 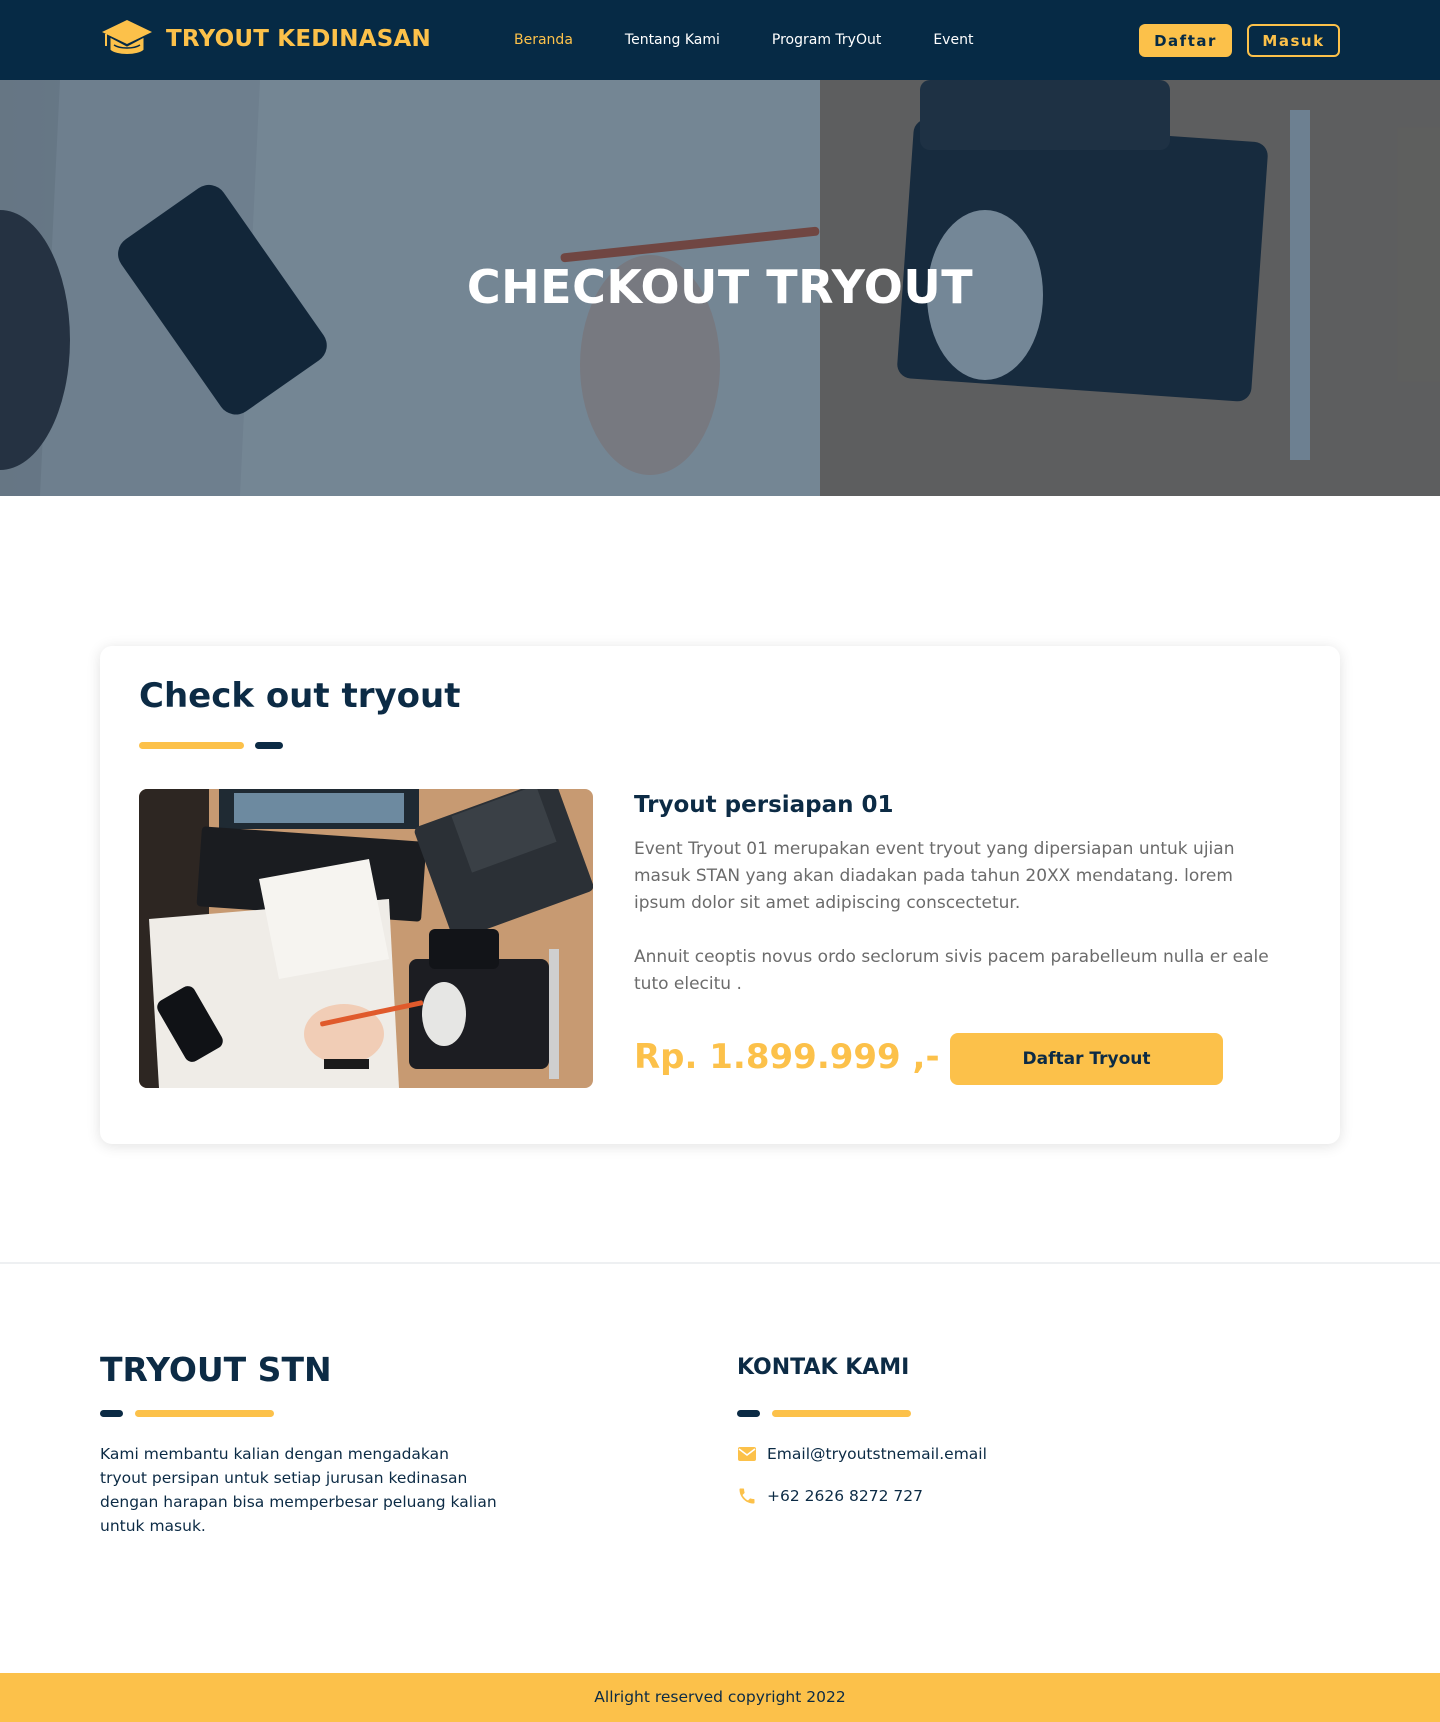 I want to click on footer-title: TRYOUT STN, so click(x=216, y=1369).